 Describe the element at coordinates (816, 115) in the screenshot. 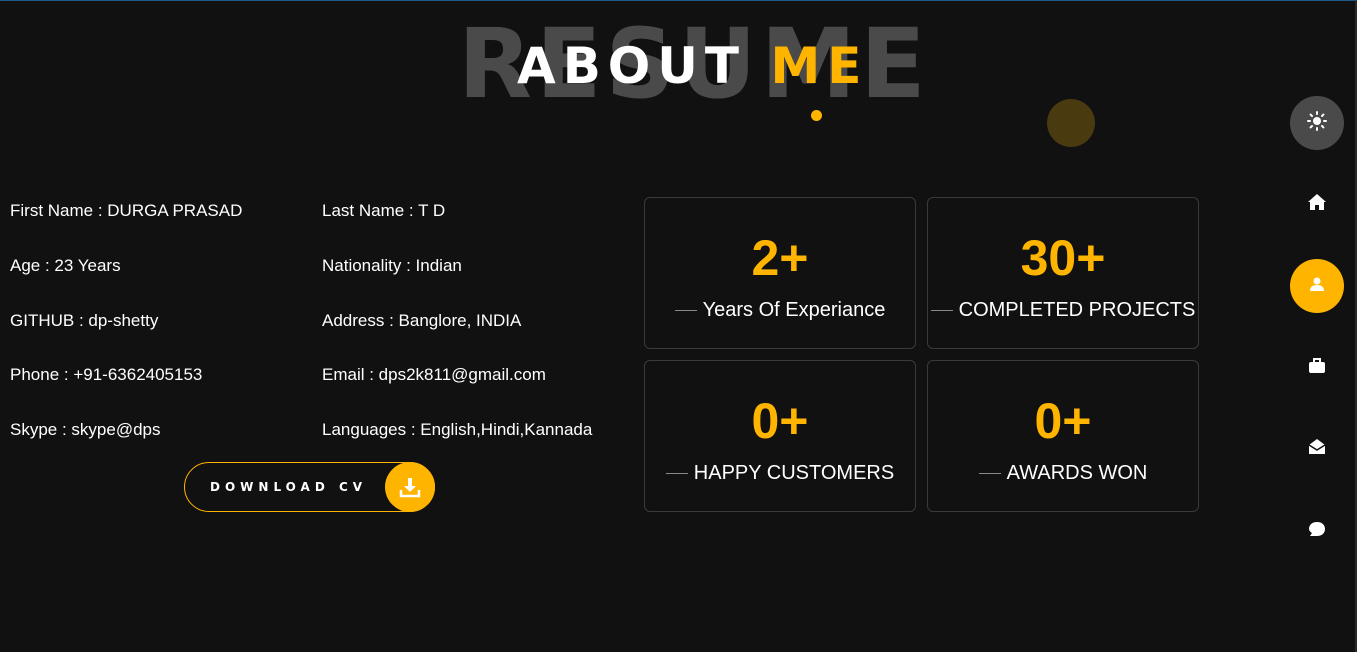

I see `title-dot` at that location.